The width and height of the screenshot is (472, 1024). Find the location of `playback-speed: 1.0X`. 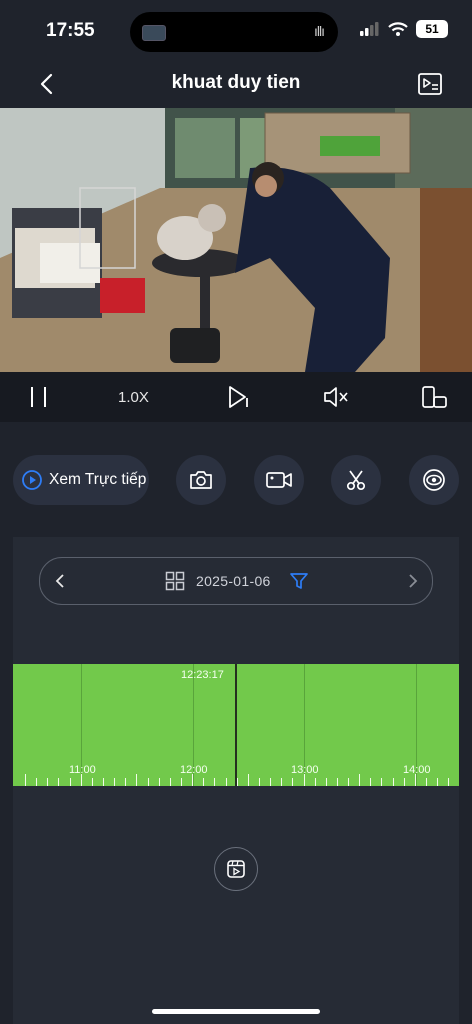

playback-speed: 1.0X is located at coordinates (133, 397).